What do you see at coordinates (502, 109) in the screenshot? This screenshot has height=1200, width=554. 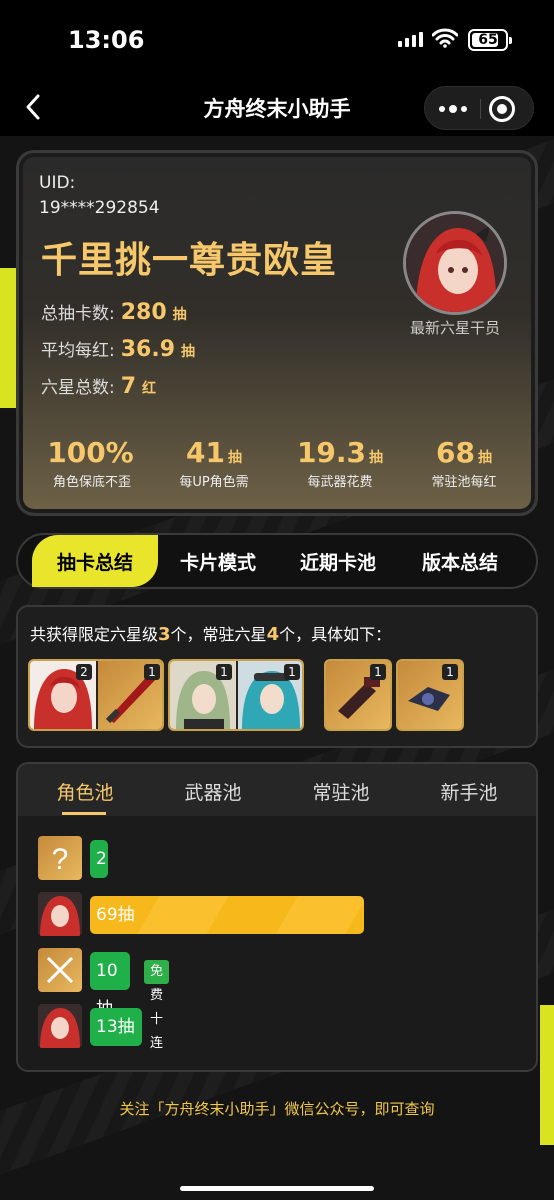 I see `close-mini-program-icon` at bounding box center [502, 109].